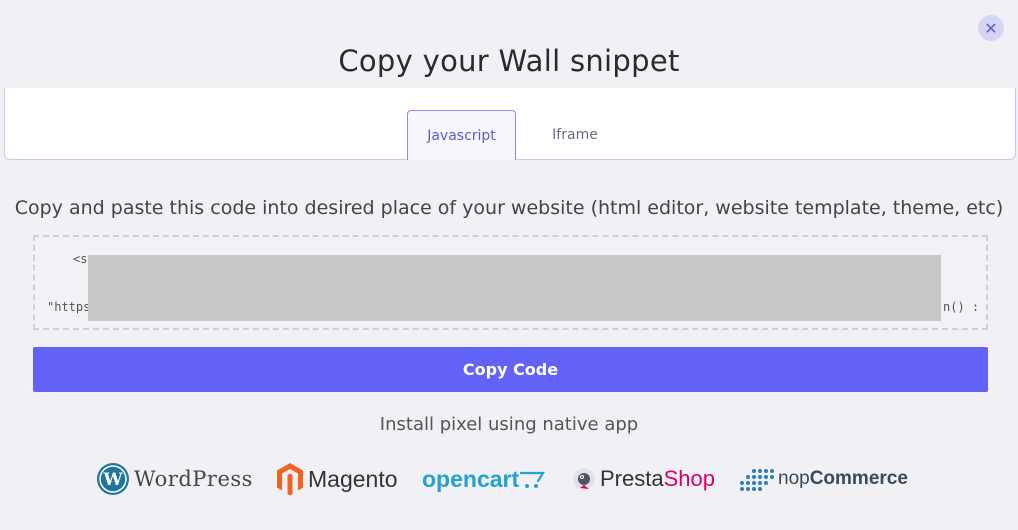  What do you see at coordinates (509, 424) in the screenshot?
I see `install-pixel-label: Install pixel using native app` at bounding box center [509, 424].